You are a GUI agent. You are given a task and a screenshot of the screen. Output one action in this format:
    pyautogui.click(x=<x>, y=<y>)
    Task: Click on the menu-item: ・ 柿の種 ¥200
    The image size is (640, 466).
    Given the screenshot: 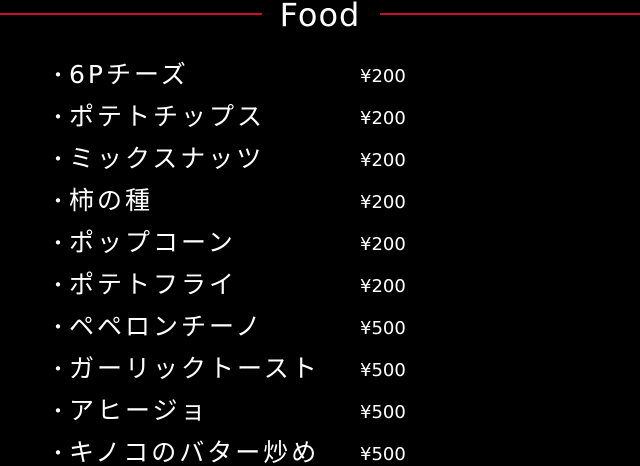 What is the action you would take?
    pyautogui.click(x=344, y=201)
    